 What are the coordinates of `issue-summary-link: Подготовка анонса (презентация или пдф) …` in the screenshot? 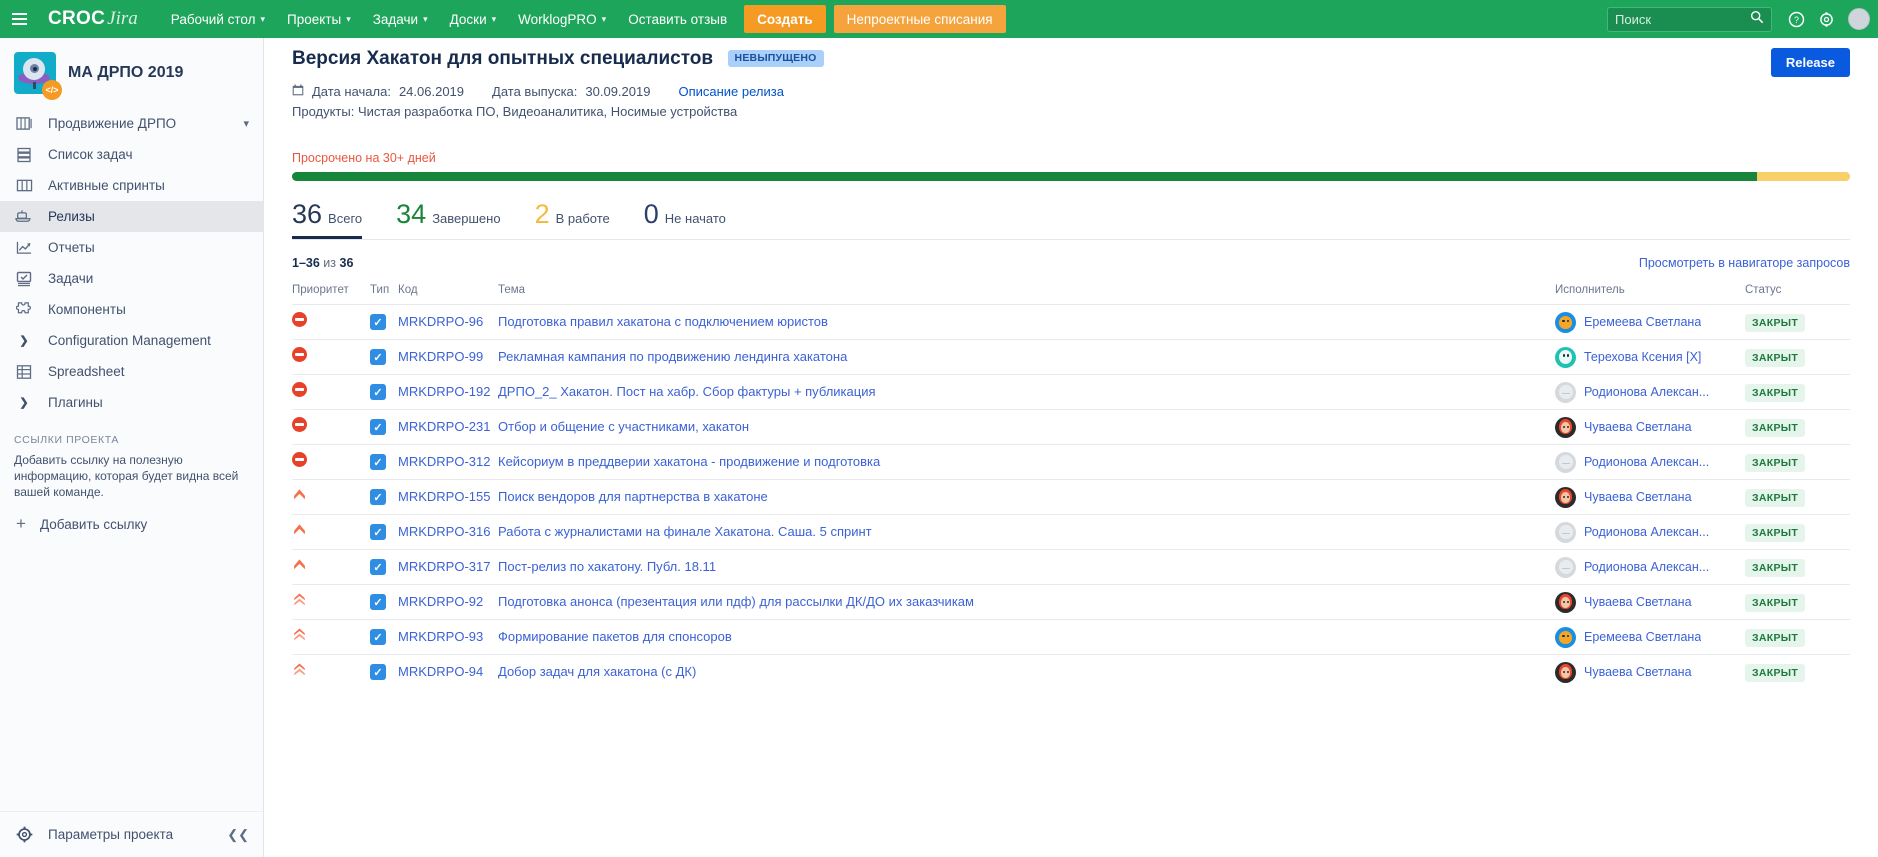 It's located at (736, 601).